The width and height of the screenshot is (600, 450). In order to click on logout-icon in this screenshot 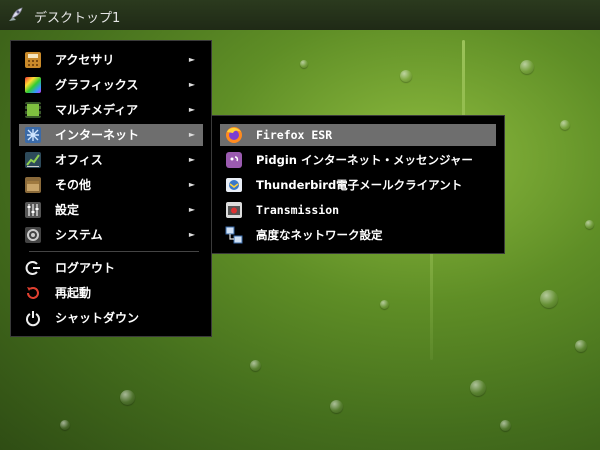, I will do `click(32, 268)`.